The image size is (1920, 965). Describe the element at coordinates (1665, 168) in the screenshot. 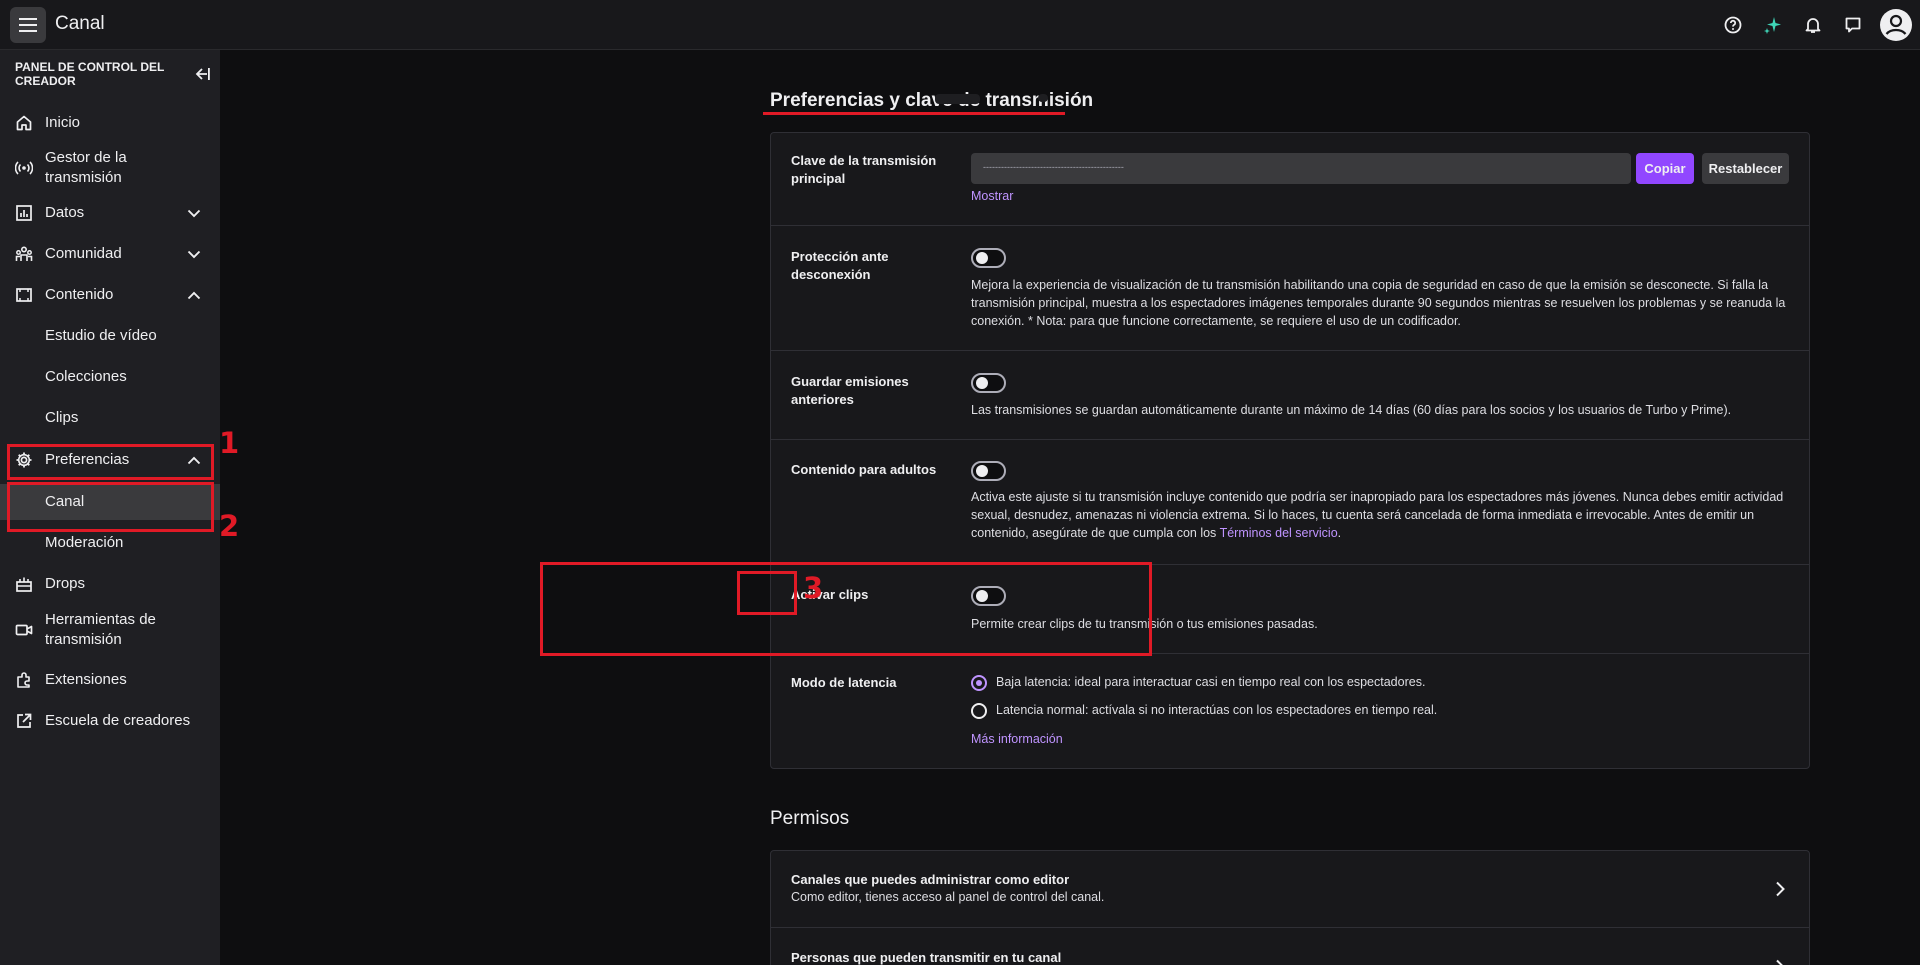

I see `copy-button: Copiar` at that location.